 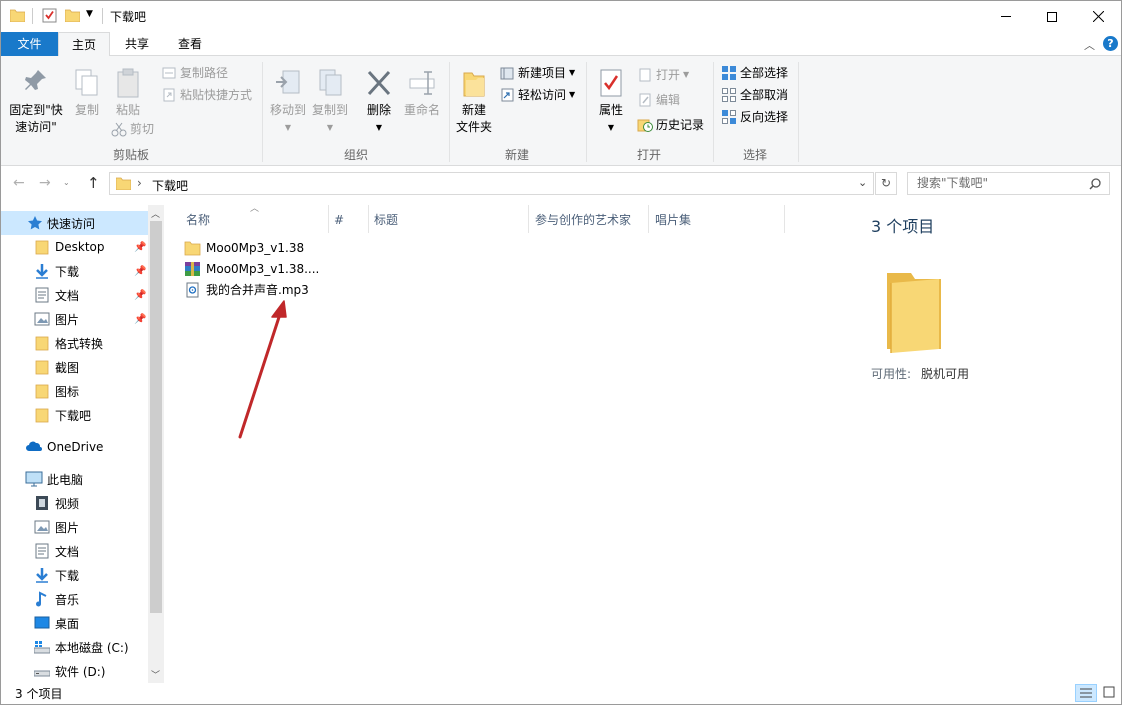 I want to click on nav-item-xiazaiba: 下载吧, so click(x=74, y=415).